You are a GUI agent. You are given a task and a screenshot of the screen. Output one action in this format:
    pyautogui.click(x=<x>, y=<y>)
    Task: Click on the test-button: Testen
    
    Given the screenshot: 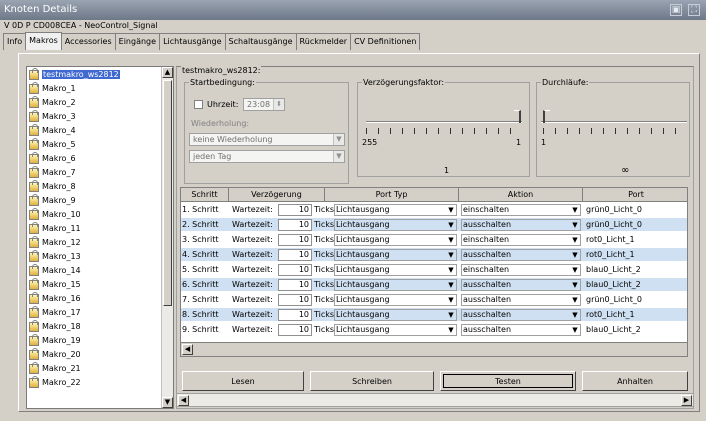 What is the action you would take?
    pyautogui.click(x=508, y=381)
    